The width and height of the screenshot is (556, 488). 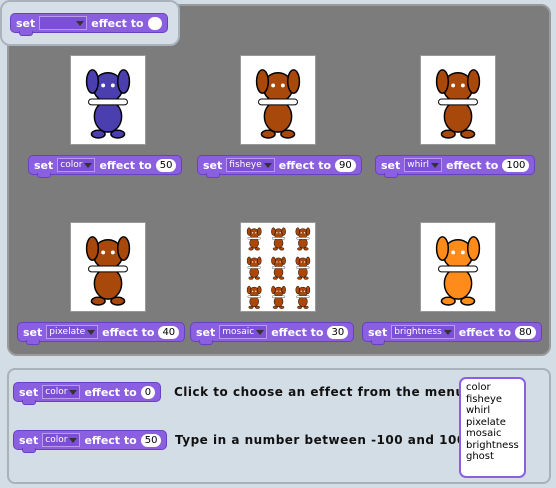 I want to click on effect-dropdown: whirl, so click(x=423, y=165).